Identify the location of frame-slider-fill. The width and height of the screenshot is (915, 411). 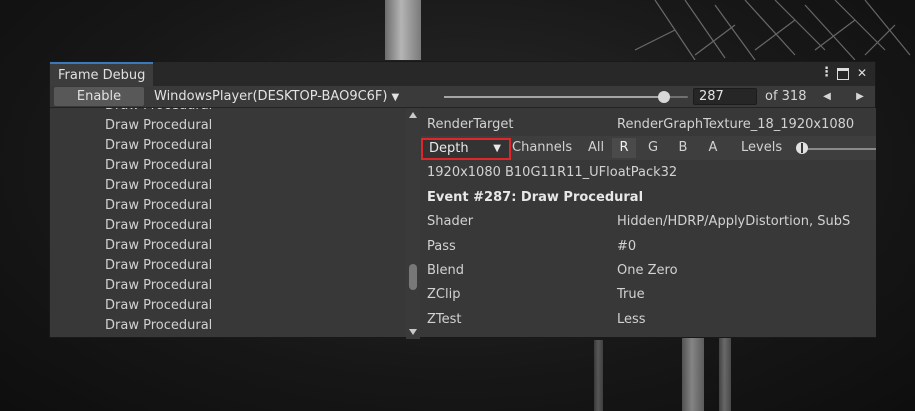
(554, 97).